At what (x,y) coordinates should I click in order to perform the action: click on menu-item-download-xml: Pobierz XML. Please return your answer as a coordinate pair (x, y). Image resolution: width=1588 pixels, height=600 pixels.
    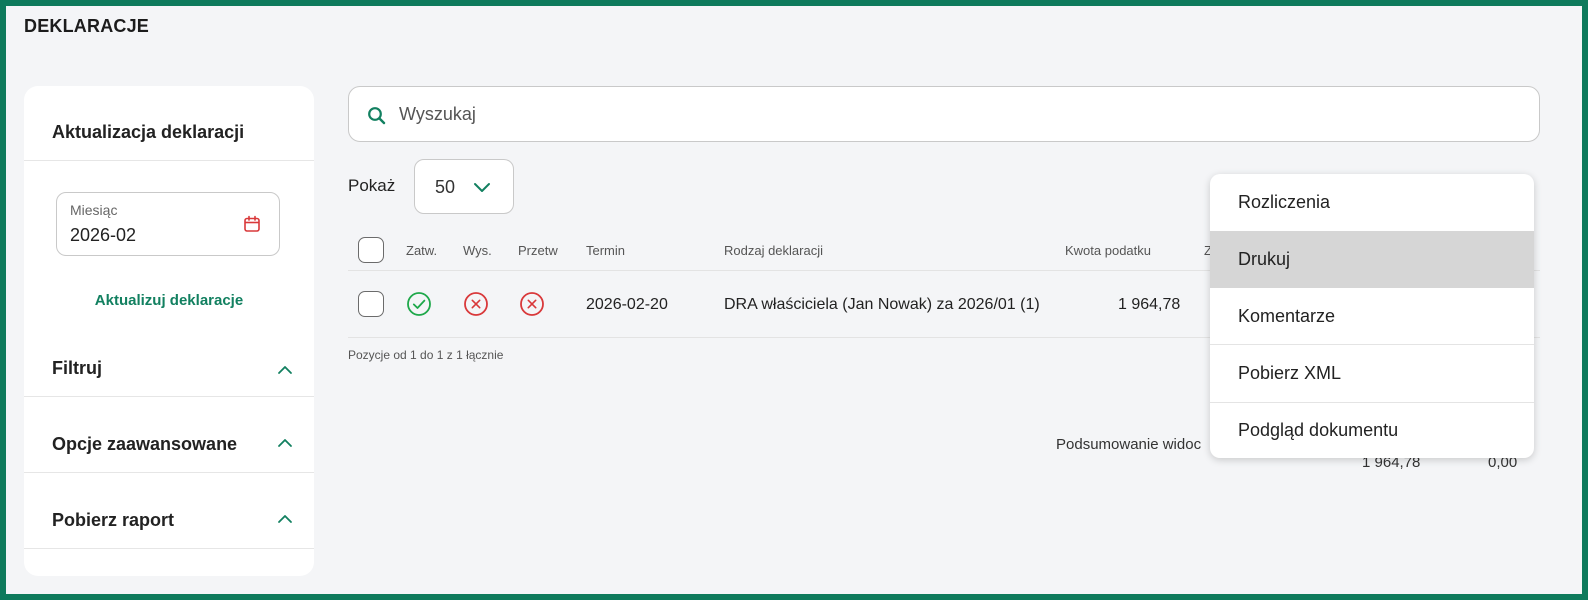
    Looking at the image, I should click on (1372, 373).